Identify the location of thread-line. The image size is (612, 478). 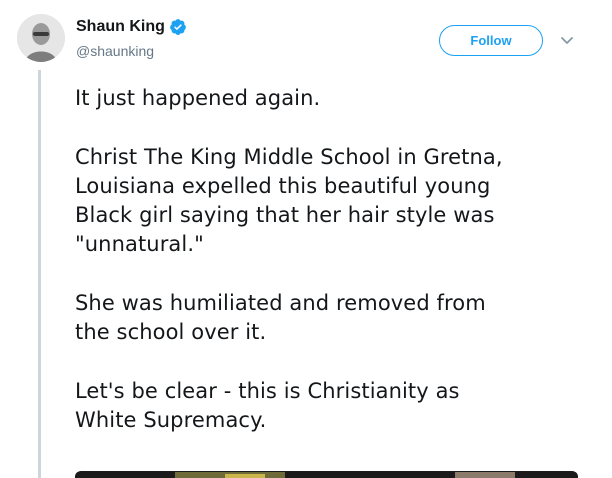
(39, 274).